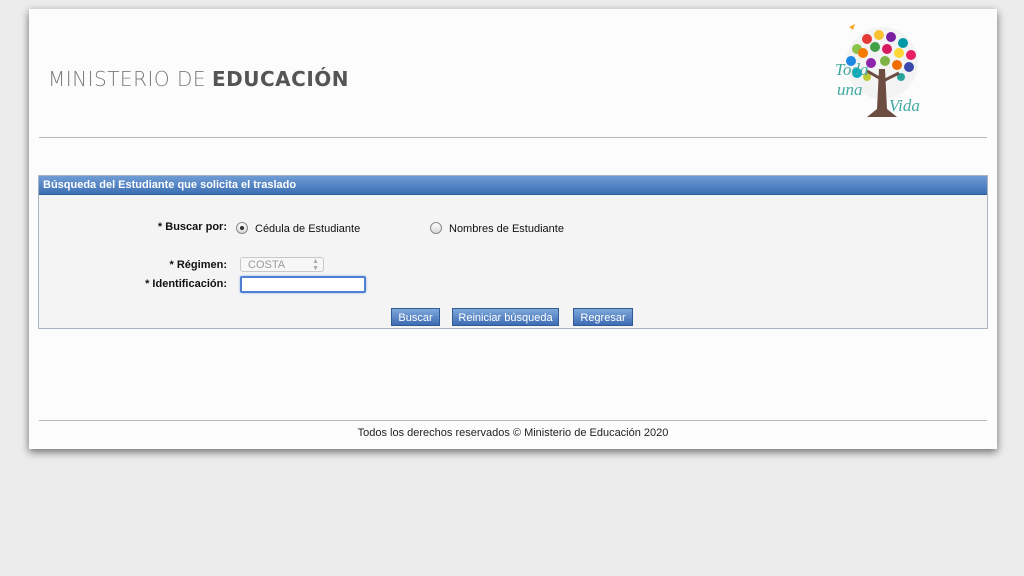 The width and height of the screenshot is (1024, 576). I want to click on logo-text-una: una, so click(850, 89).